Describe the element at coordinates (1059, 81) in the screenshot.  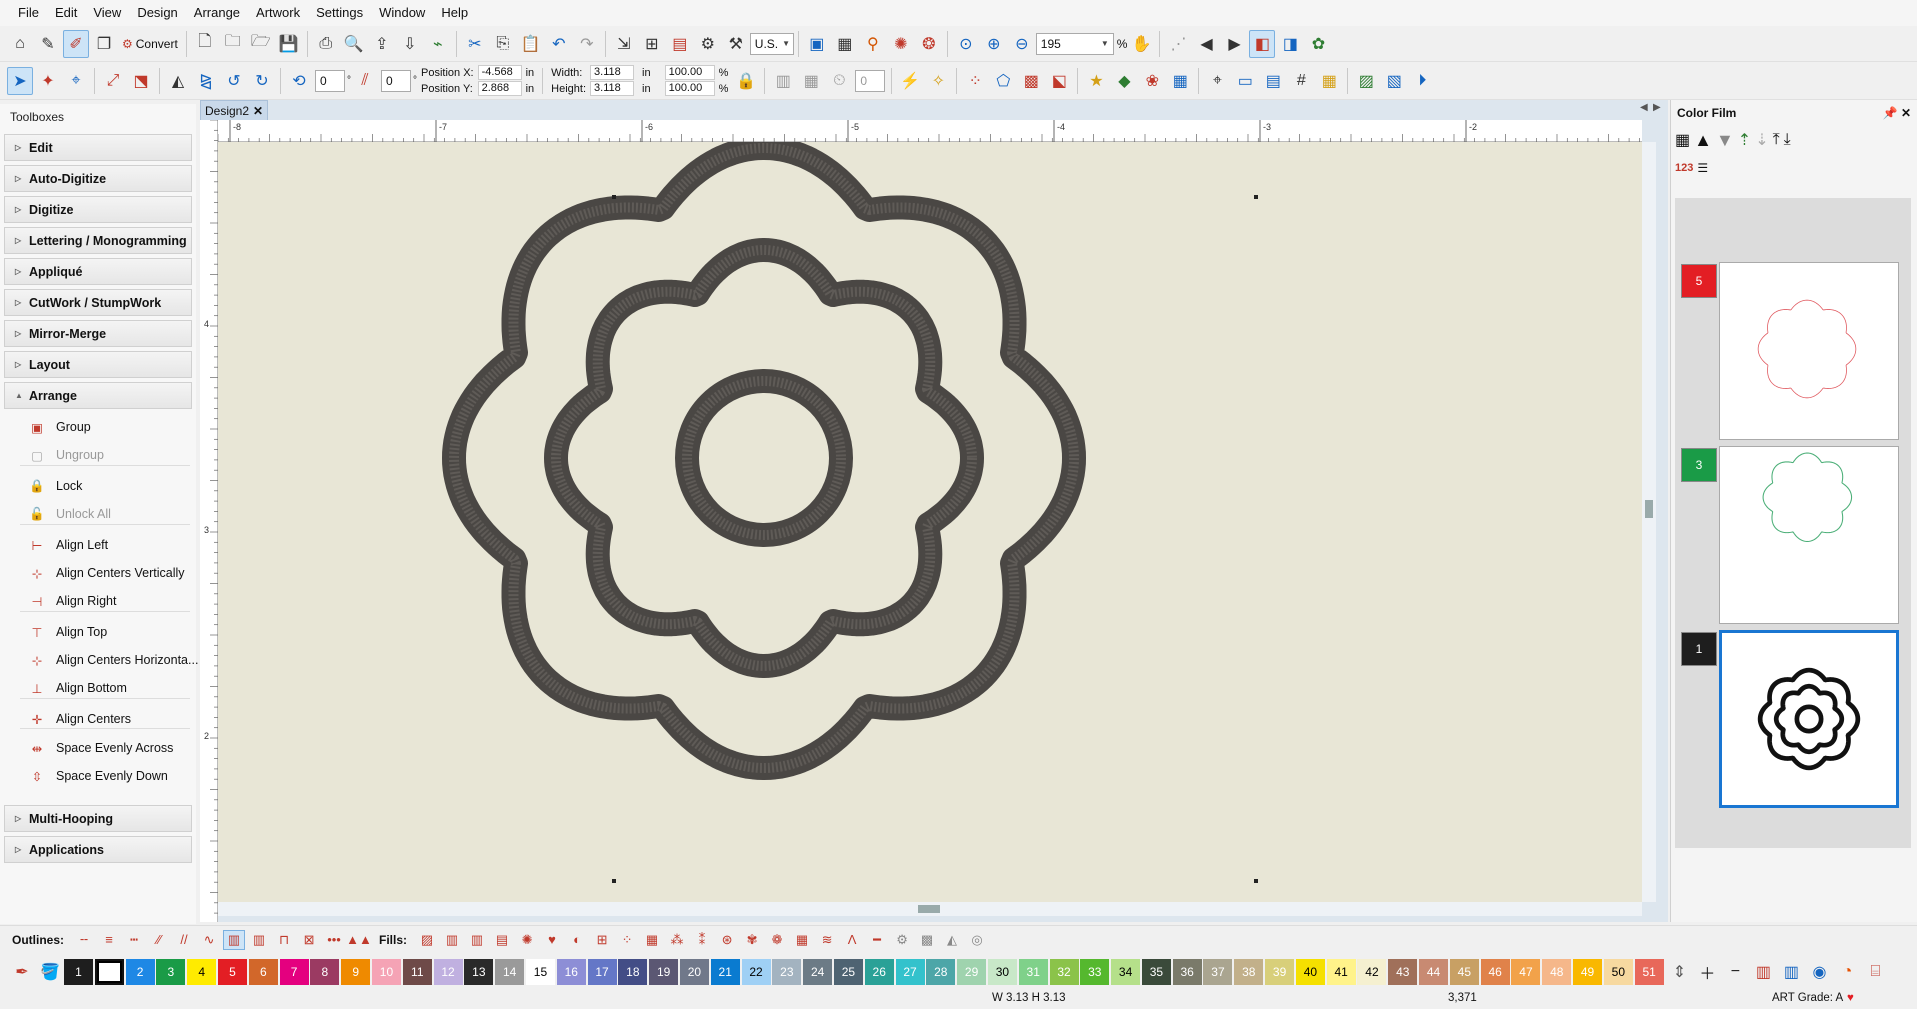
I see `reshape-icon: ⬕` at that location.